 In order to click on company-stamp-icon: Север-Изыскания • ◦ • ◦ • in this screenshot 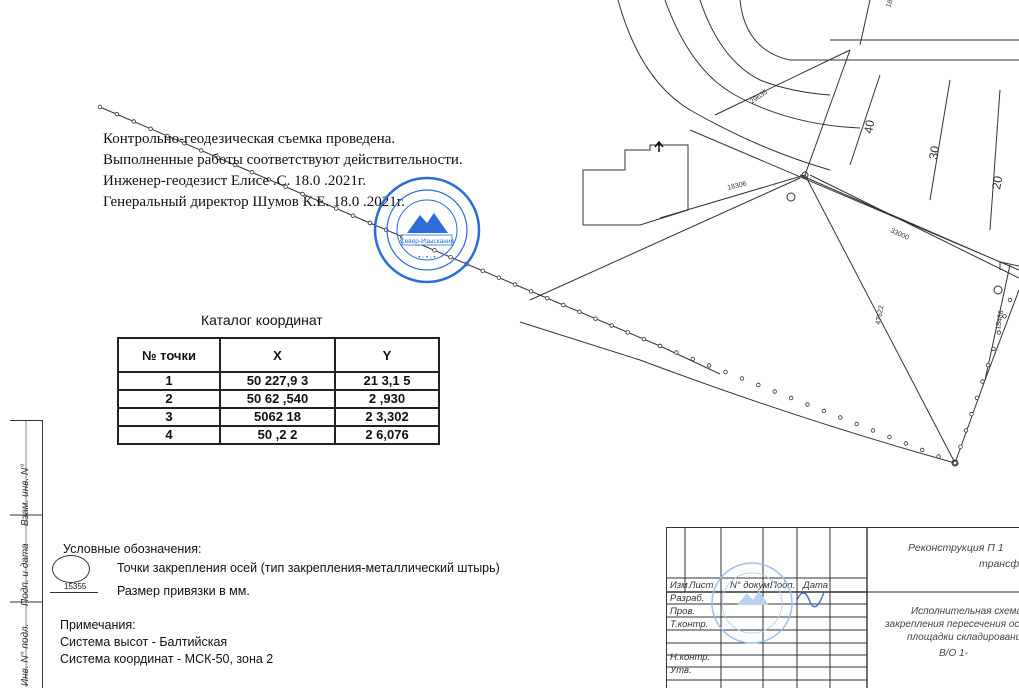, I will do `click(427, 230)`.